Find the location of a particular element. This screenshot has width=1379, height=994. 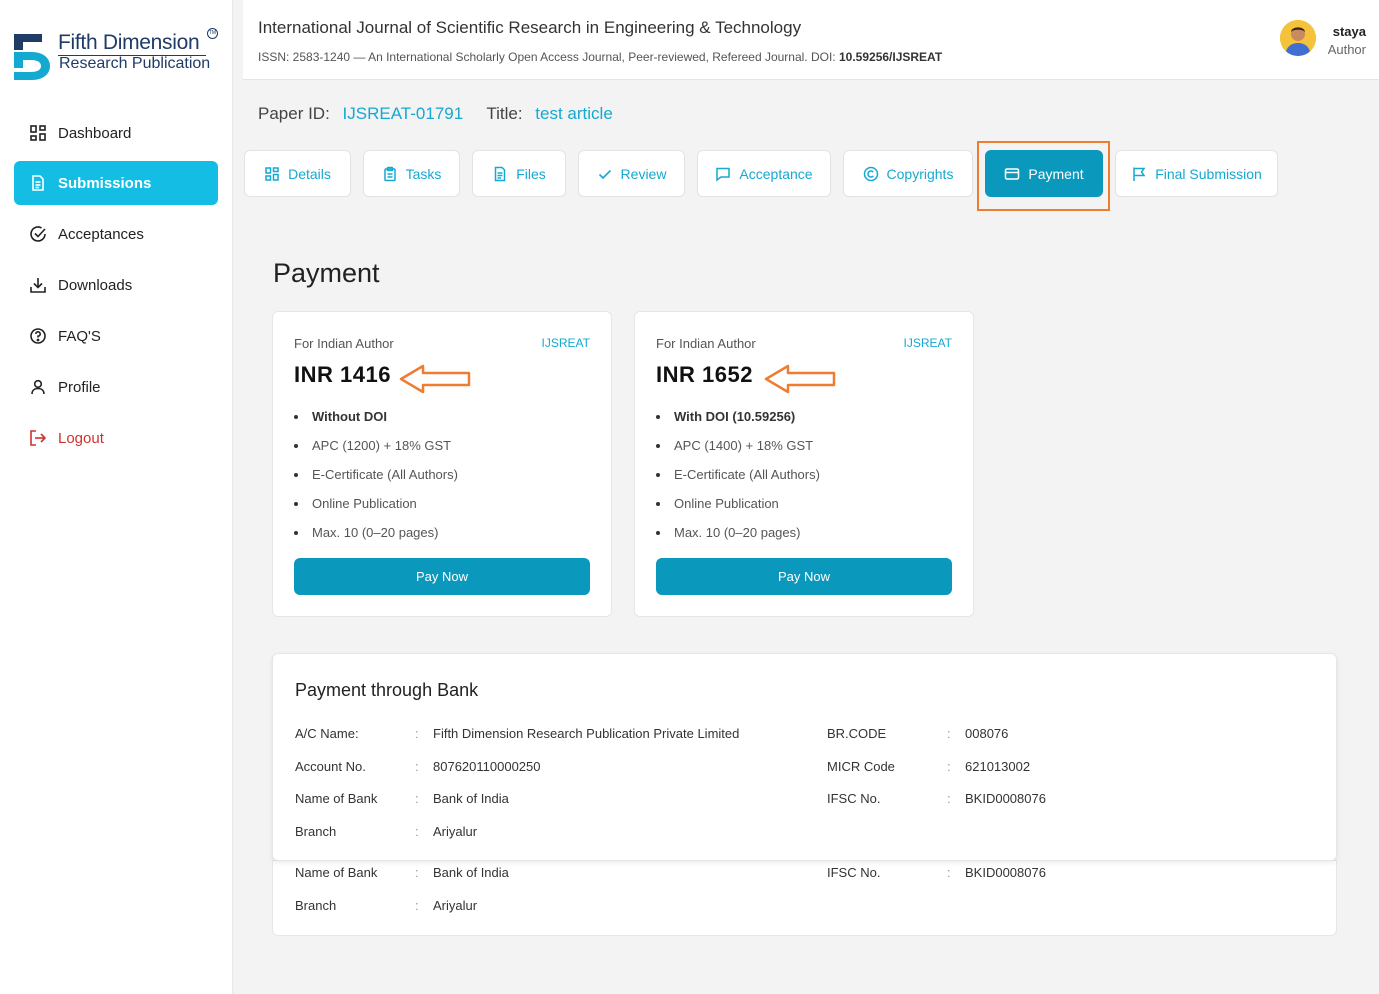

user-icon is located at coordinates (38, 387).